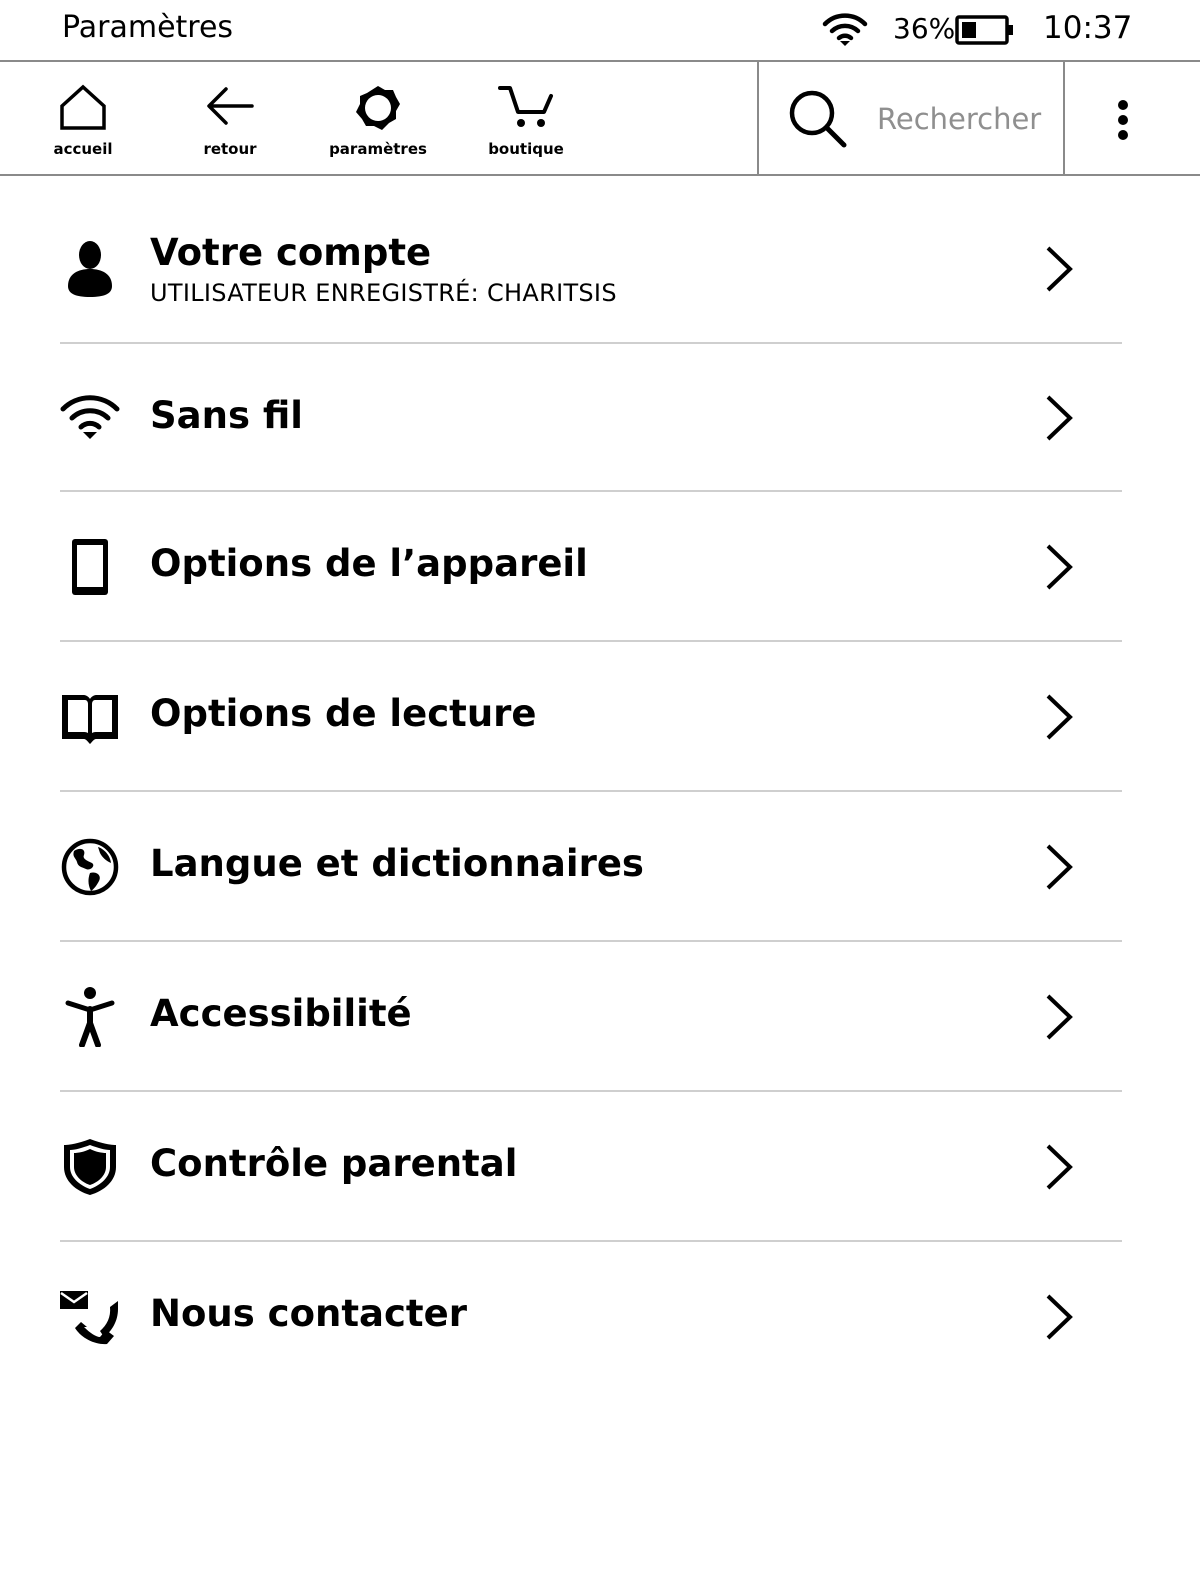  I want to click on contact-icon, so click(89, 1318).